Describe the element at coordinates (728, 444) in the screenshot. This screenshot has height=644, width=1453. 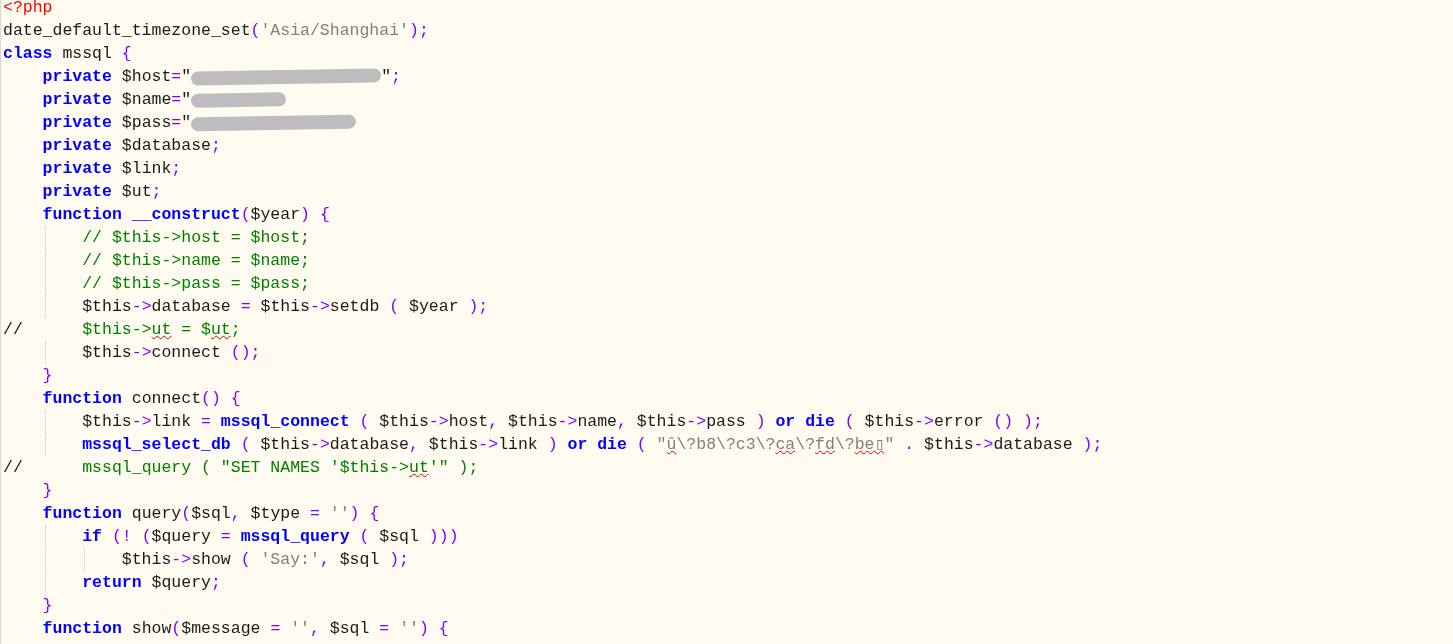
I see `code-line: mssql_select_db ( $this->database, $this->link ) or die ( "û\?b8\?c3\?ca\?fd\?be▯" . $this->database );` at that location.